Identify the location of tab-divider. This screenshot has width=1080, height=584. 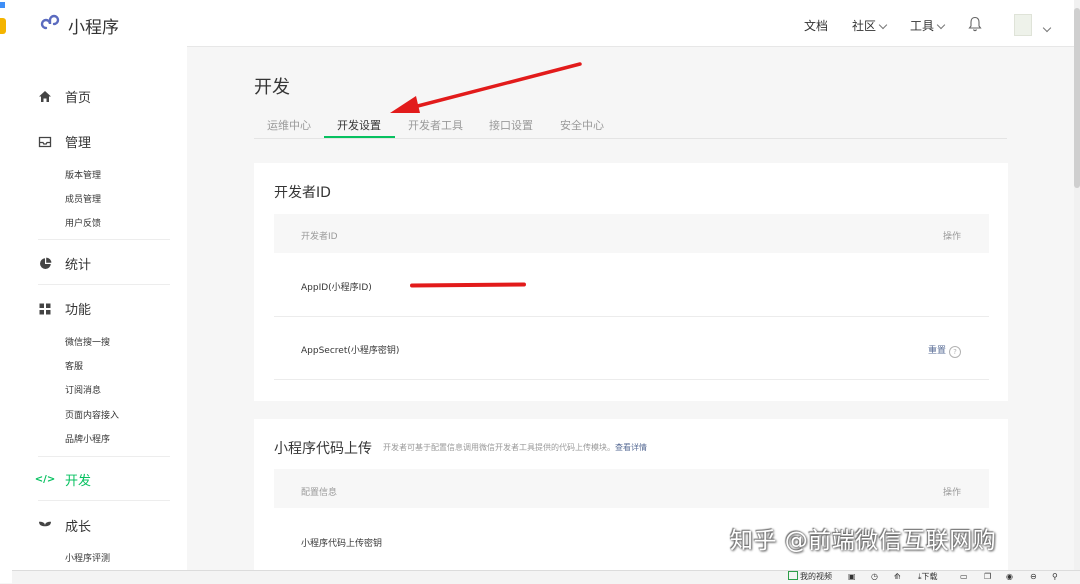
(630, 138).